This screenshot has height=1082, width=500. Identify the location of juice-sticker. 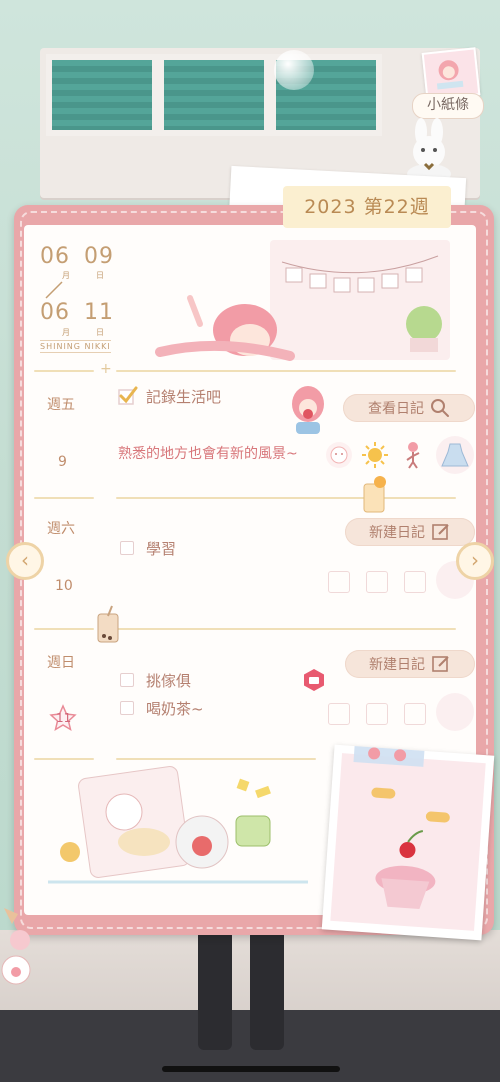
(374, 496).